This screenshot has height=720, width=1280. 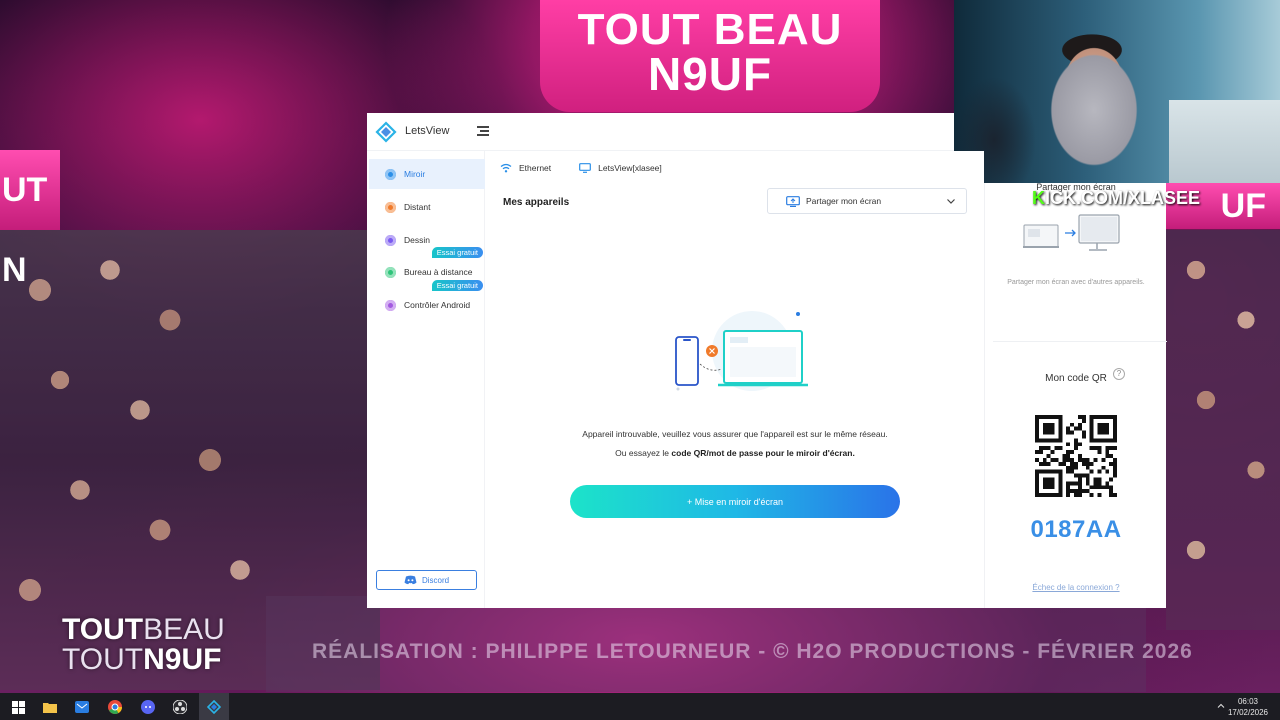 I want to click on start-button, so click(x=18, y=707).